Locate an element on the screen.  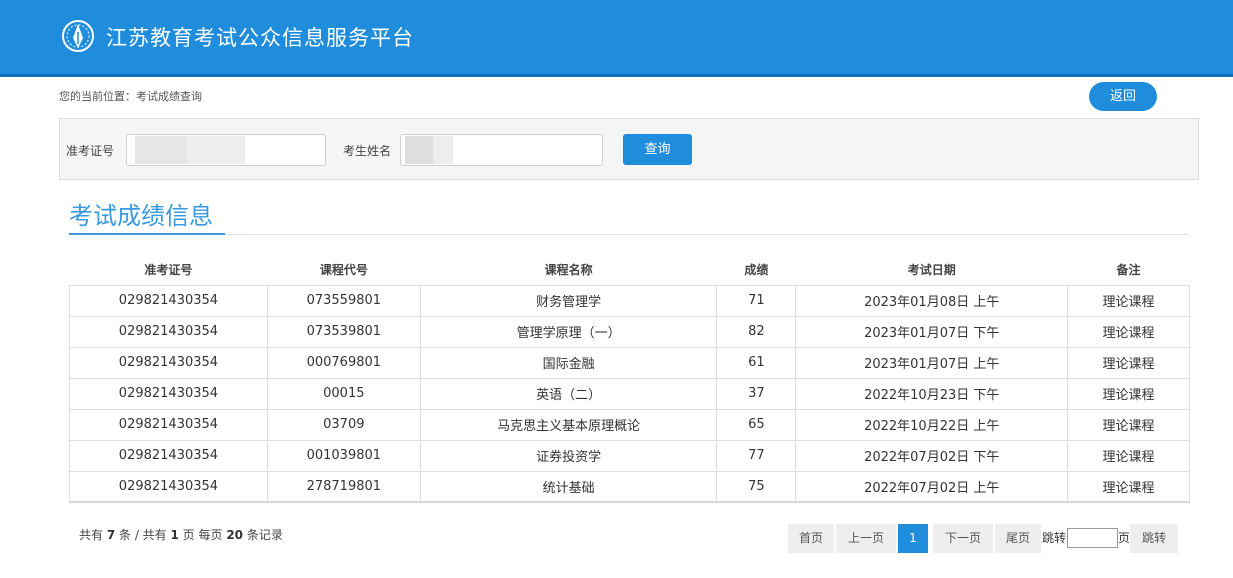
score-cell: 77 is located at coordinates (756, 455).